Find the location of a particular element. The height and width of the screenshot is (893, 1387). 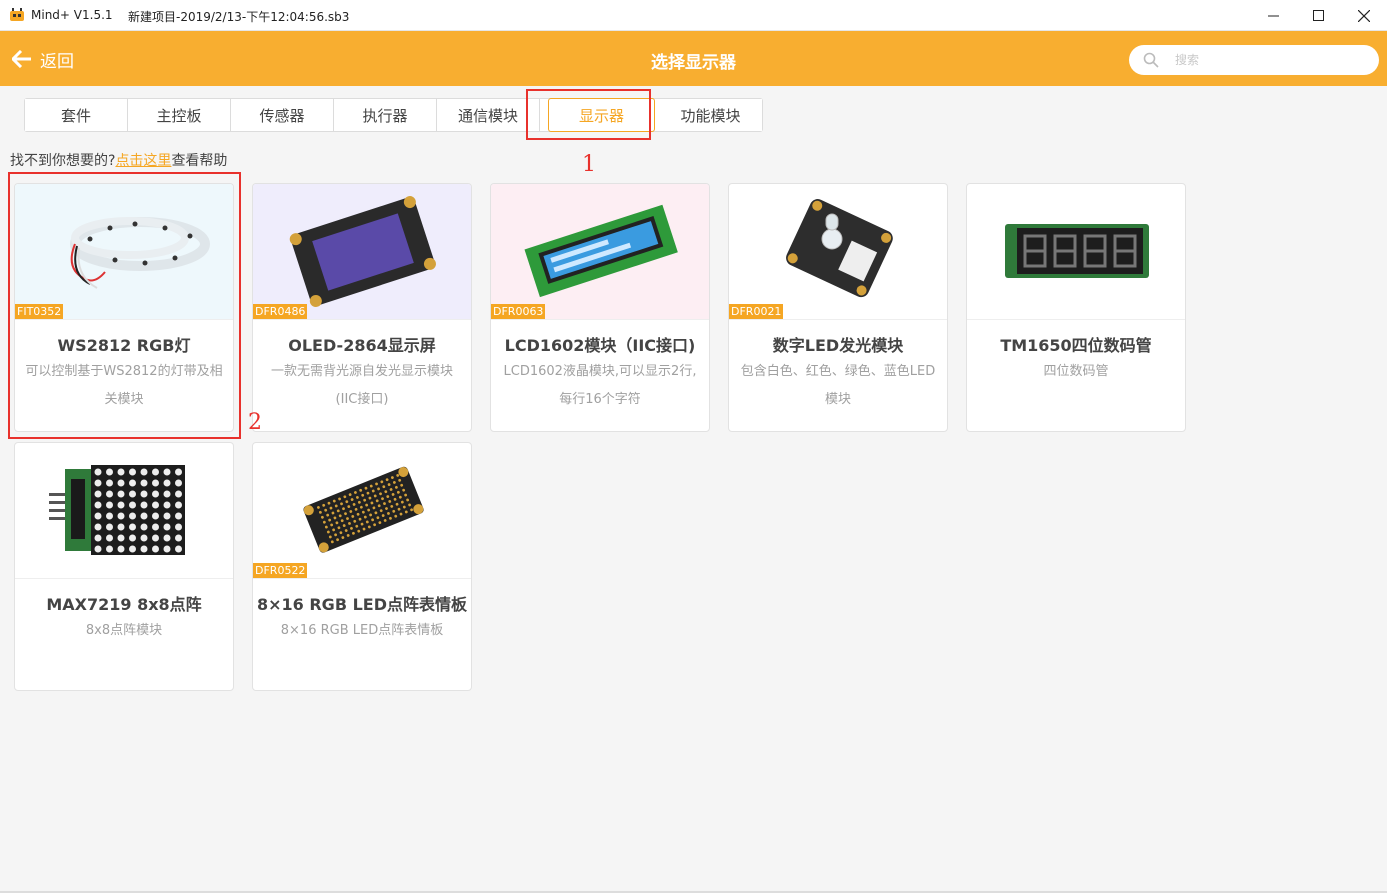

product-code-badge: DFR0486 is located at coordinates (280, 311).